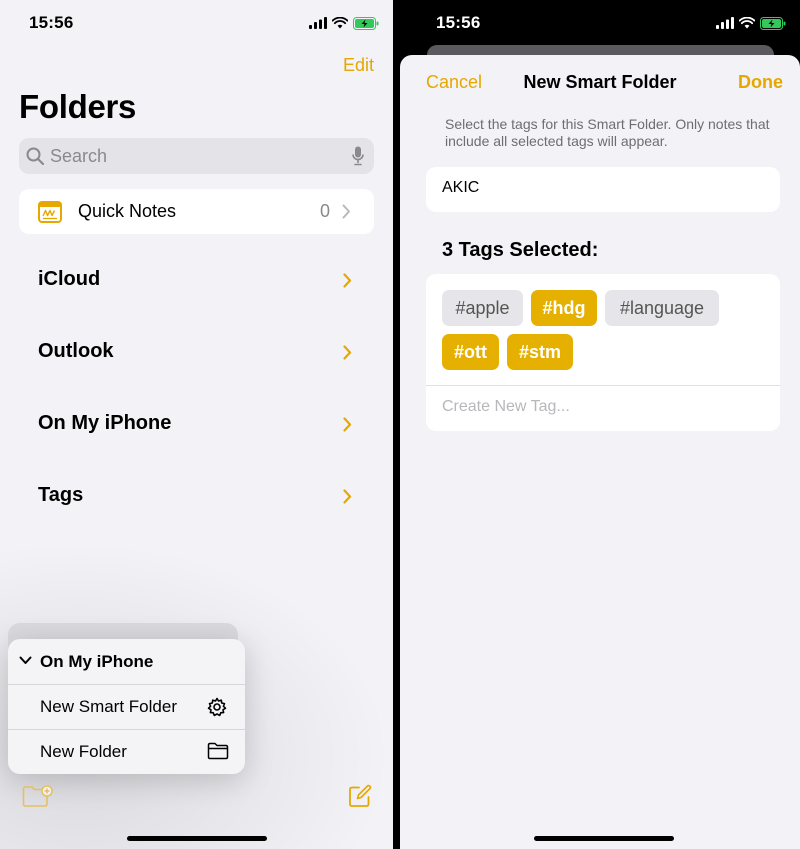 The height and width of the screenshot is (849, 800). Describe the element at coordinates (69, 279) in the screenshot. I see `account-label: iCloud` at that location.